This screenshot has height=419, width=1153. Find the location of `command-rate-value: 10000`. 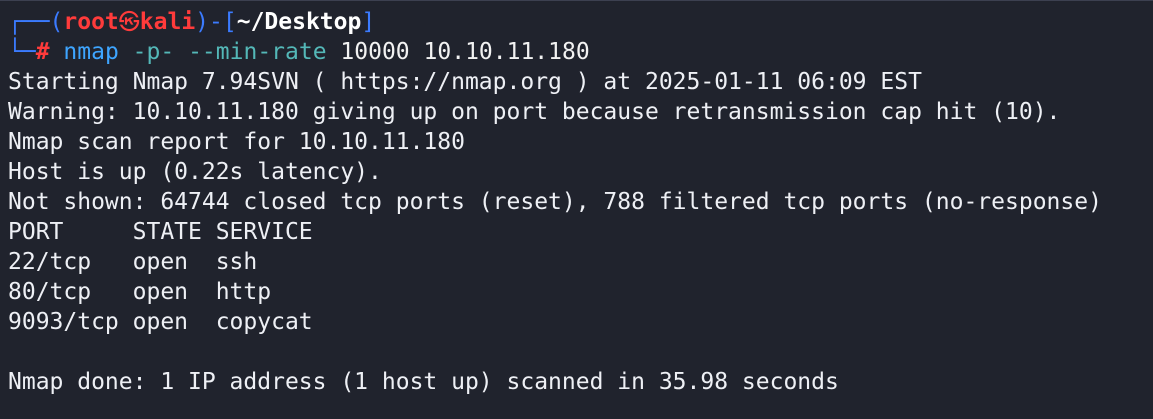

command-rate-value: 10000 is located at coordinates (375, 52).